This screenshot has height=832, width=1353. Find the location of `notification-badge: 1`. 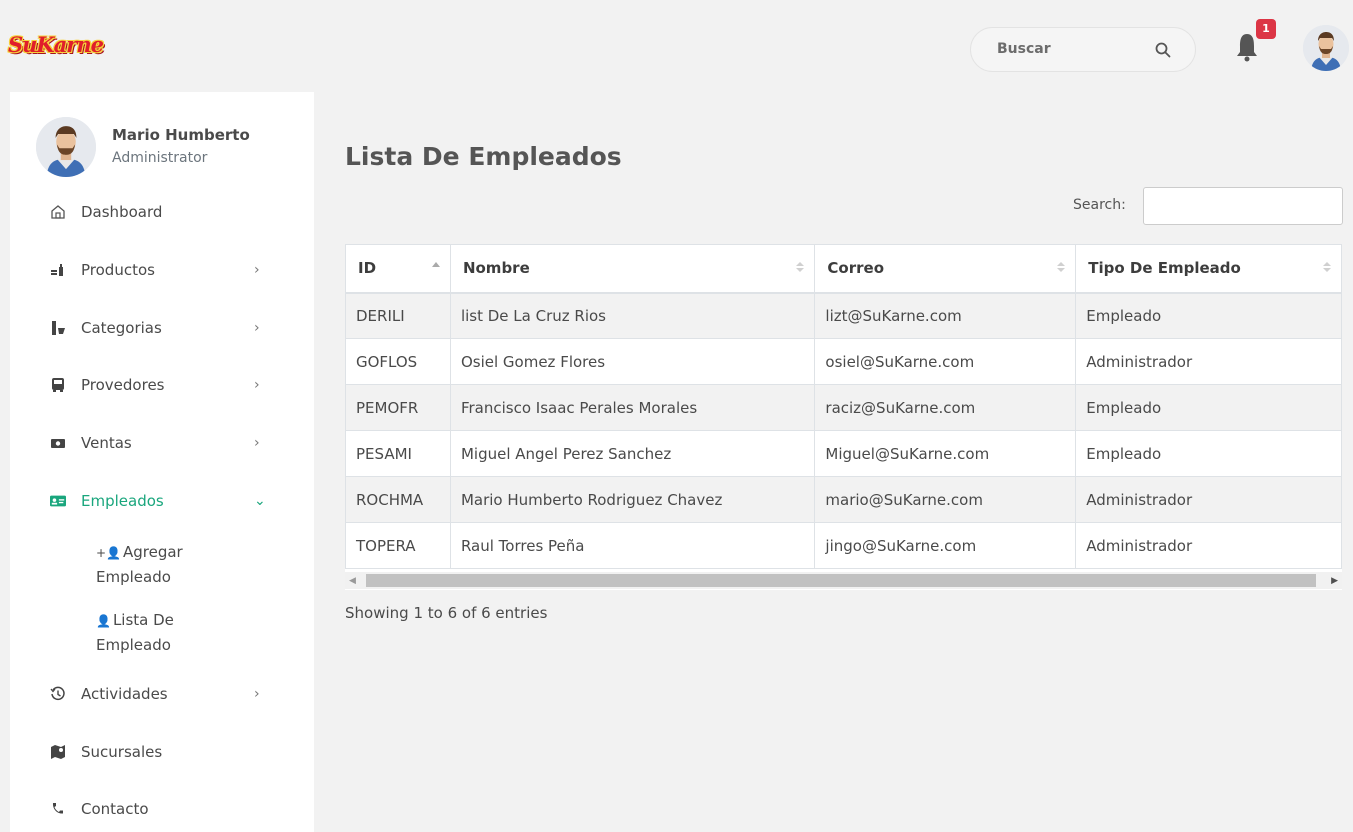

notification-badge: 1 is located at coordinates (1266, 29).